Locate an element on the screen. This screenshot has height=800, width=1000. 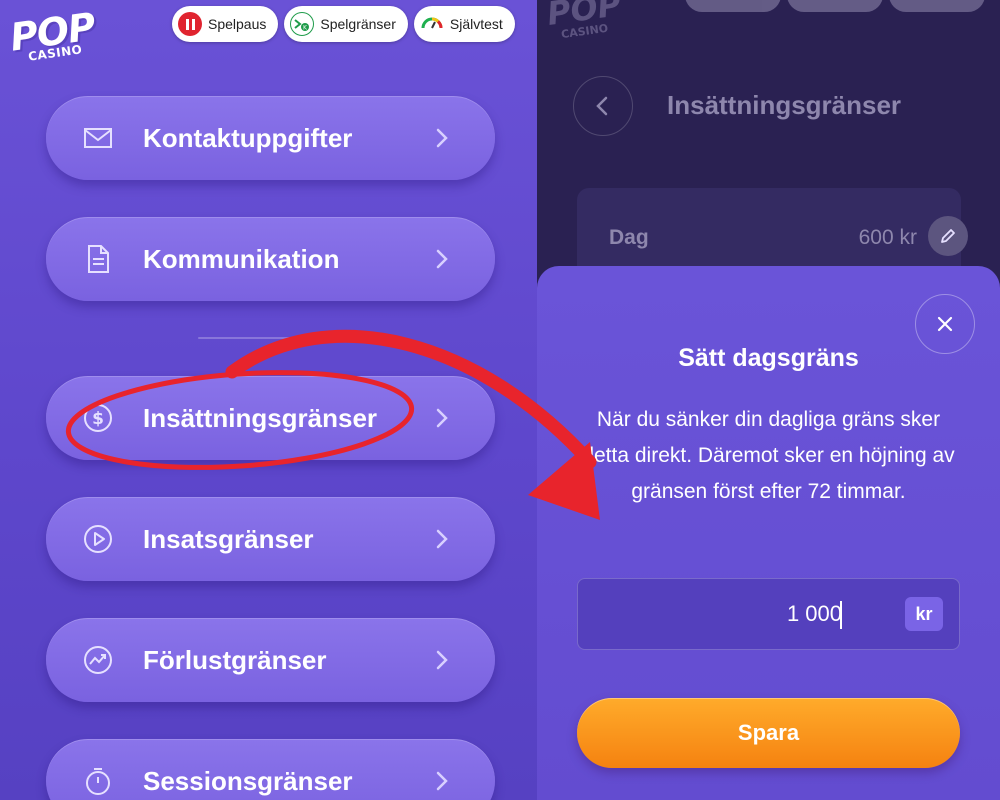
screen-title: Insättningsgränser is located at coordinates (784, 105).